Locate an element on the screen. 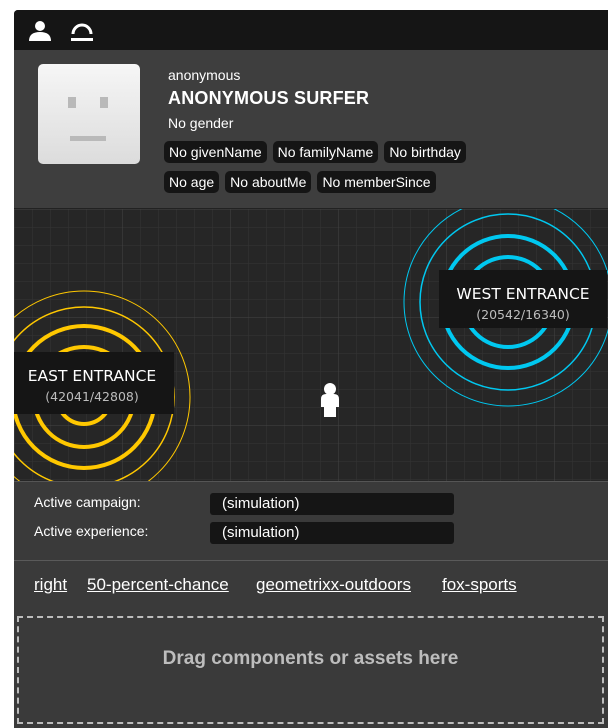 The width and height of the screenshot is (608, 728). tag-about-me: No aboutMe is located at coordinates (268, 182).